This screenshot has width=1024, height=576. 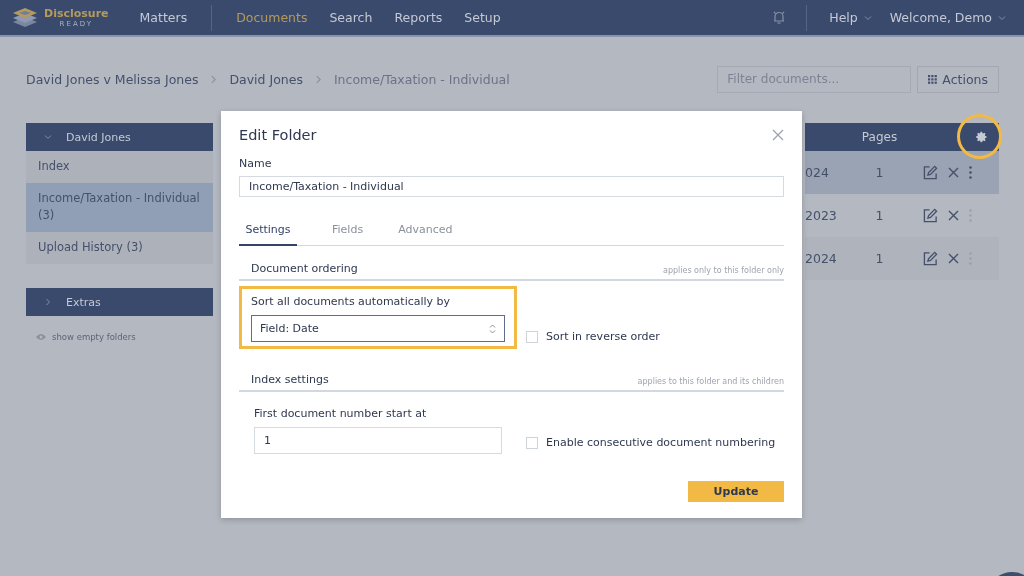 I want to click on close-button, so click(x=778, y=135).